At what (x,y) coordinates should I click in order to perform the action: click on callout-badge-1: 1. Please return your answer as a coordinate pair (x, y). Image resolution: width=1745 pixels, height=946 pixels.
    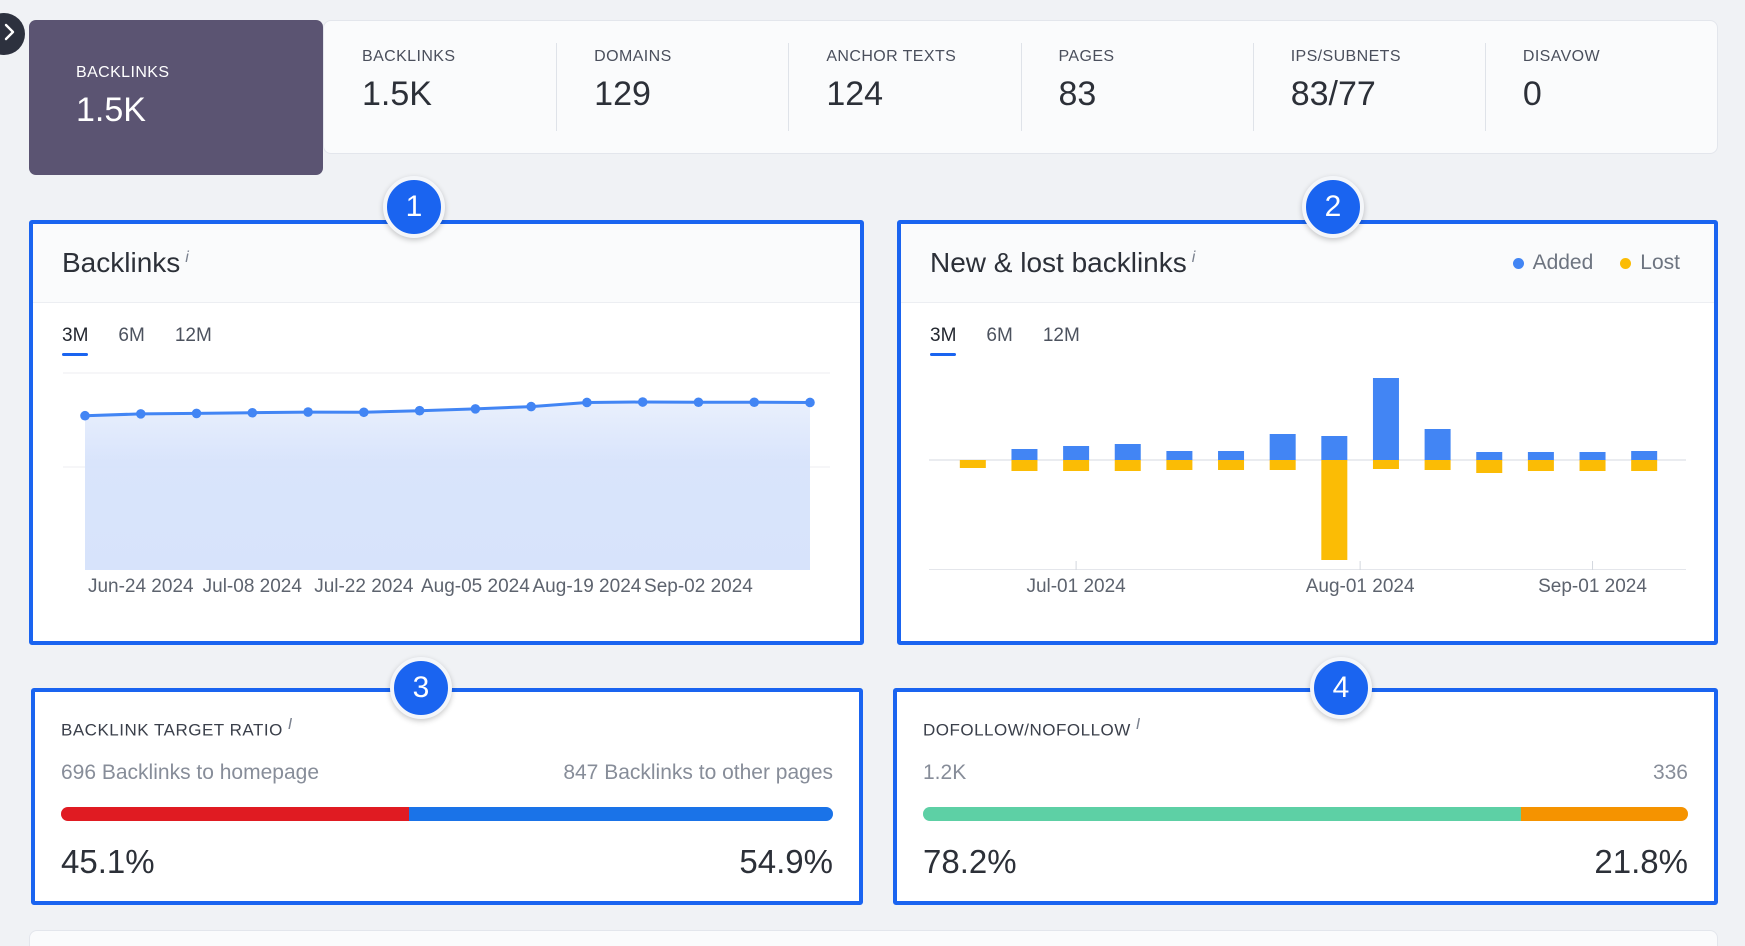
    Looking at the image, I should click on (414, 207).